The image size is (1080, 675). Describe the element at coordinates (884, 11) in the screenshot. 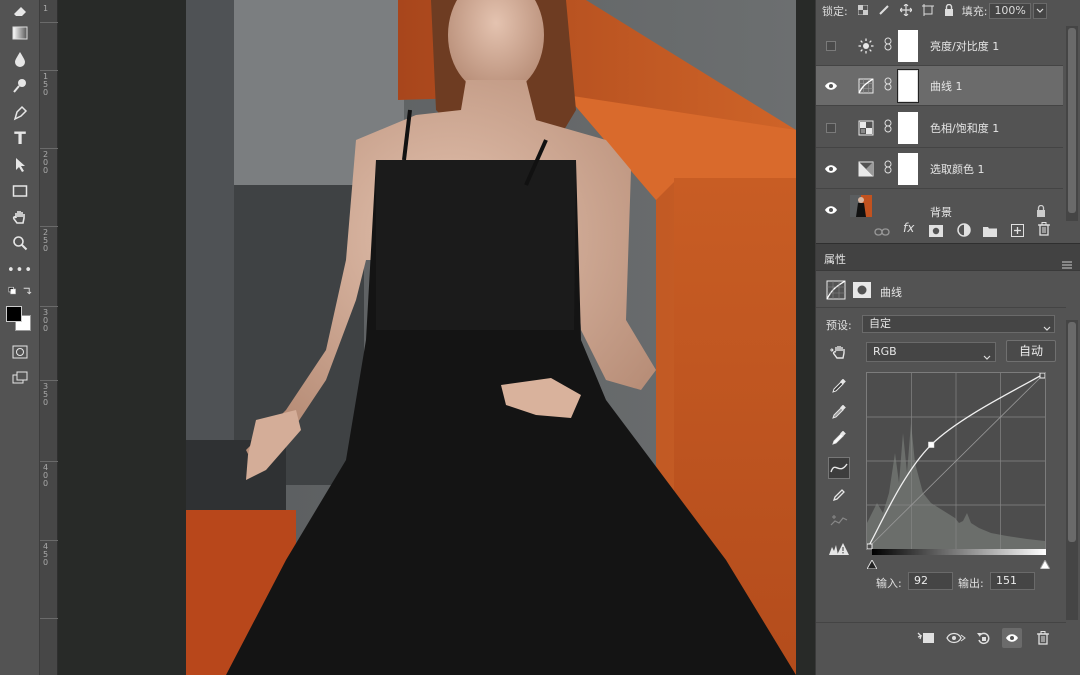

I see `lock-pixels-brush-icon` at that location.